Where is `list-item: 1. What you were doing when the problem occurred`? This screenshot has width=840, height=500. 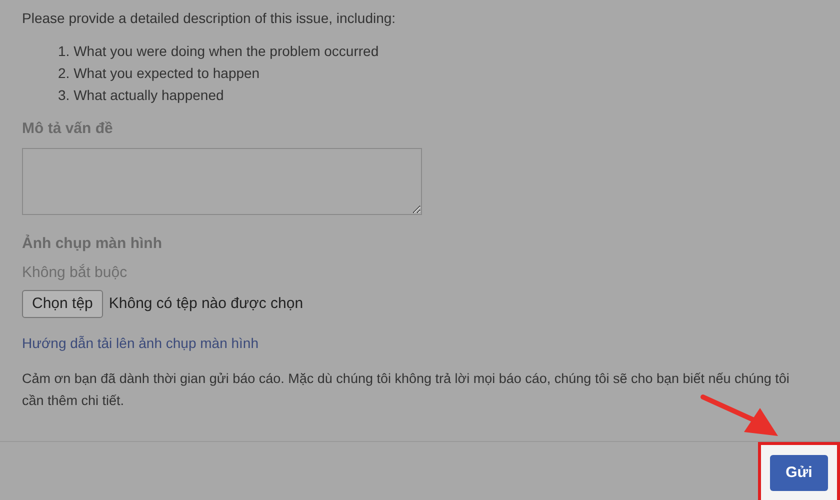 list-item: 1. What you were doing when the problem occurred is located at coordinates (219, 51).